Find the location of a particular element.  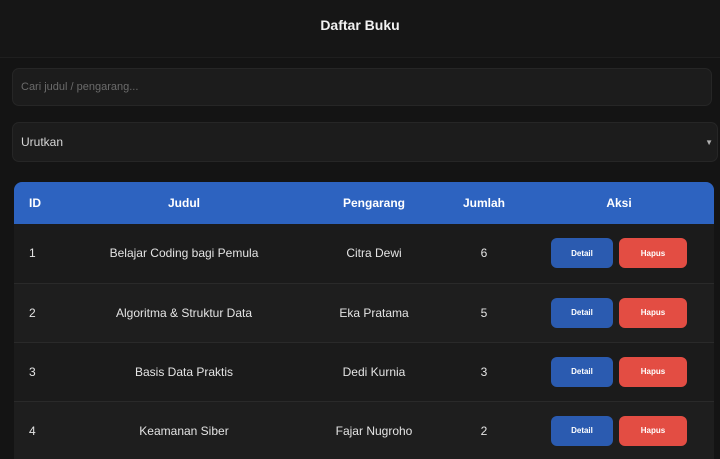

sort-label: Urutkan is located at coordinates (42, 142).